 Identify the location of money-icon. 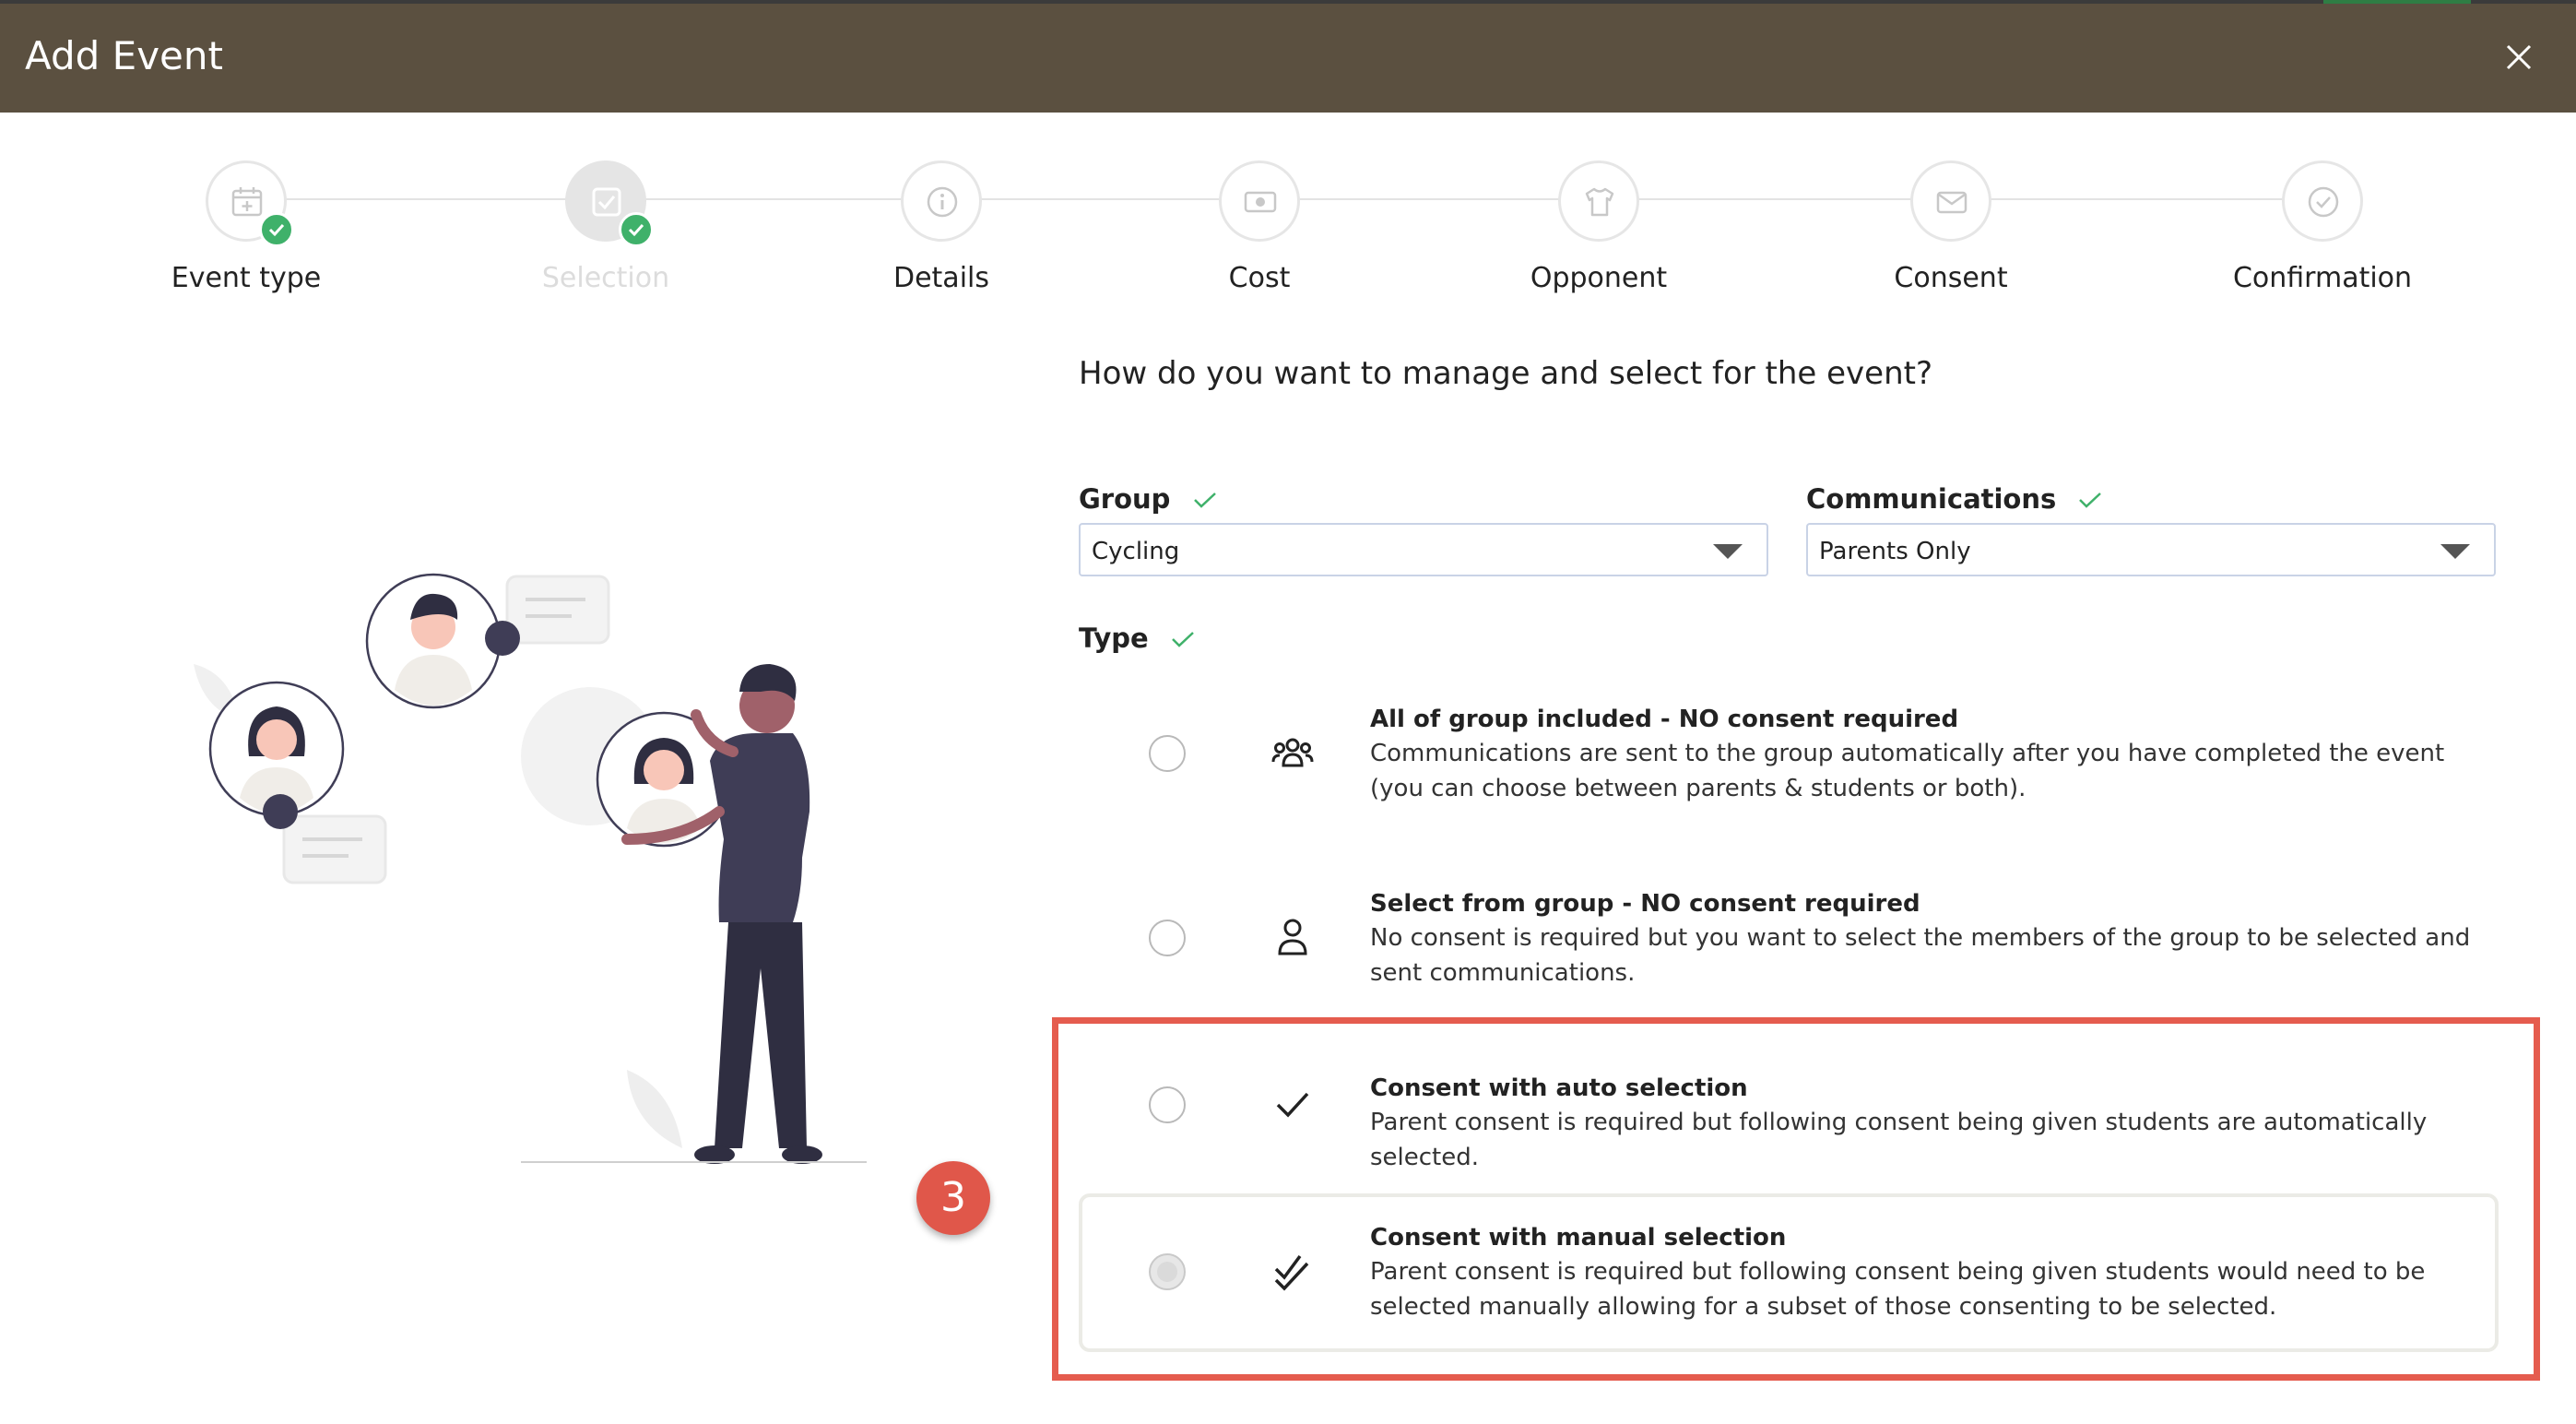
(1260, 202).